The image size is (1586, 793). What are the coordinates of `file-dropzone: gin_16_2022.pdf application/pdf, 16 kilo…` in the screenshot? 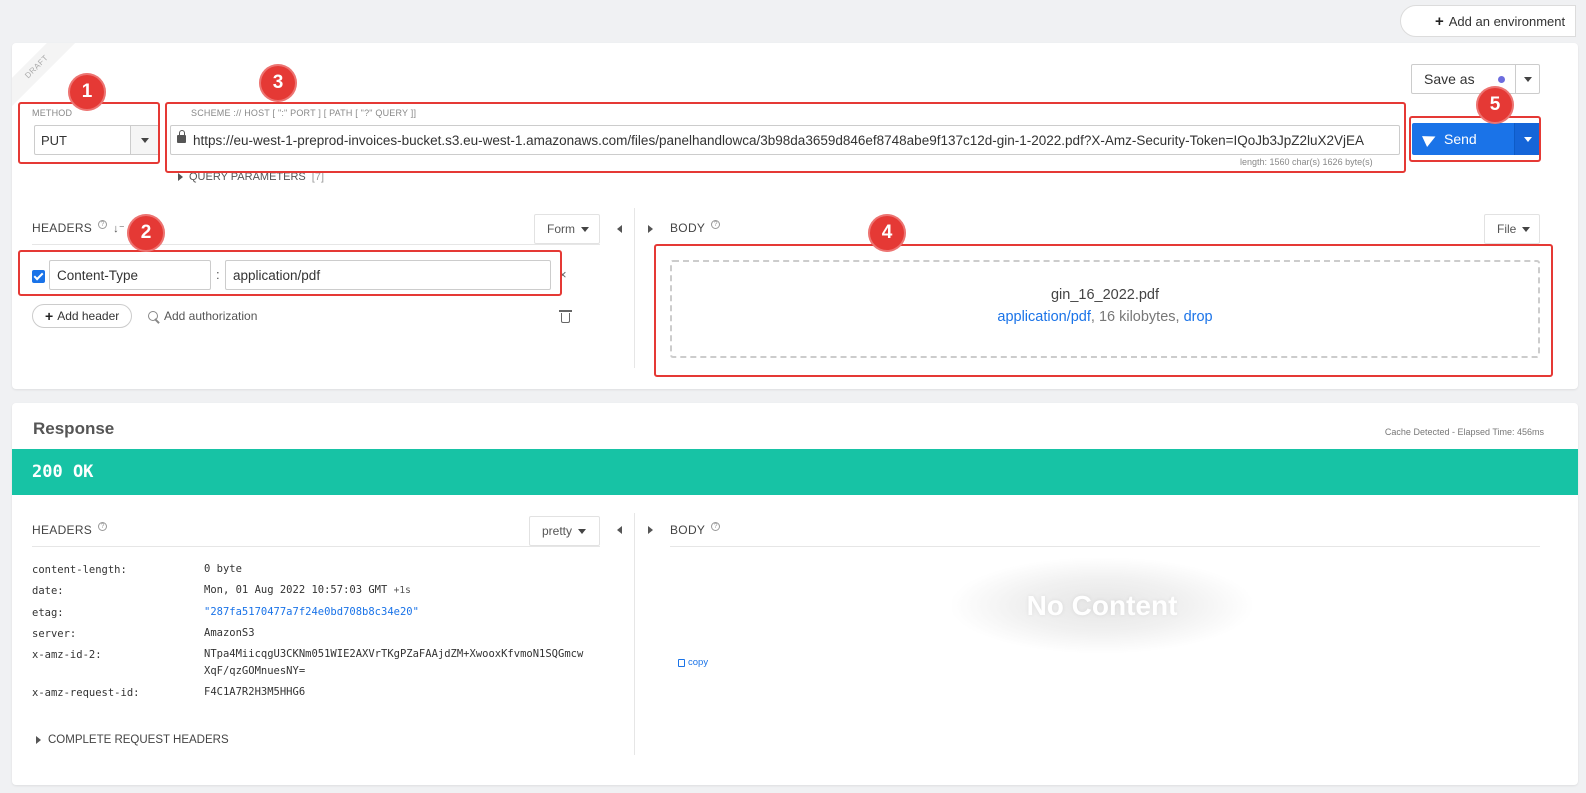 It's located at (1105, 309).